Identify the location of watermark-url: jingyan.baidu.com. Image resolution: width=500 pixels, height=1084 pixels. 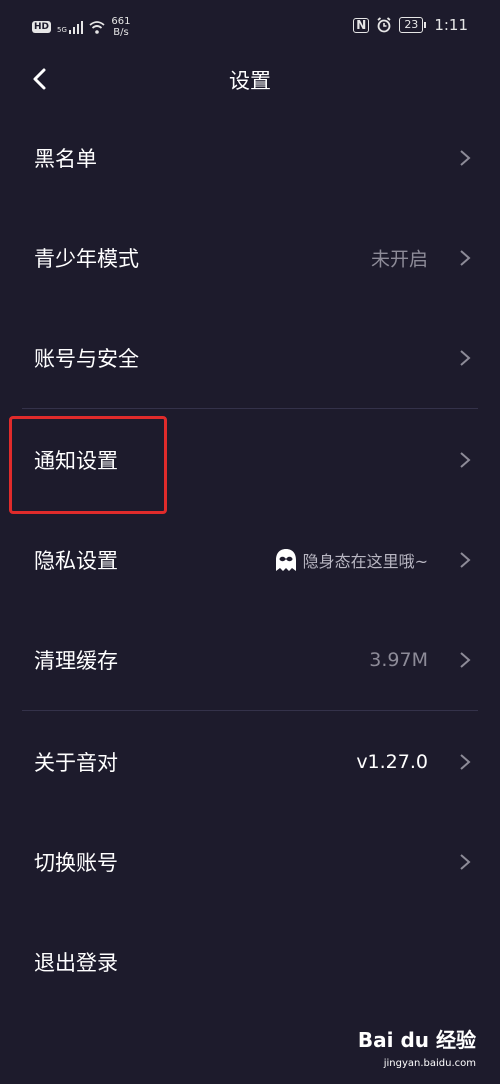
(429, 1063).